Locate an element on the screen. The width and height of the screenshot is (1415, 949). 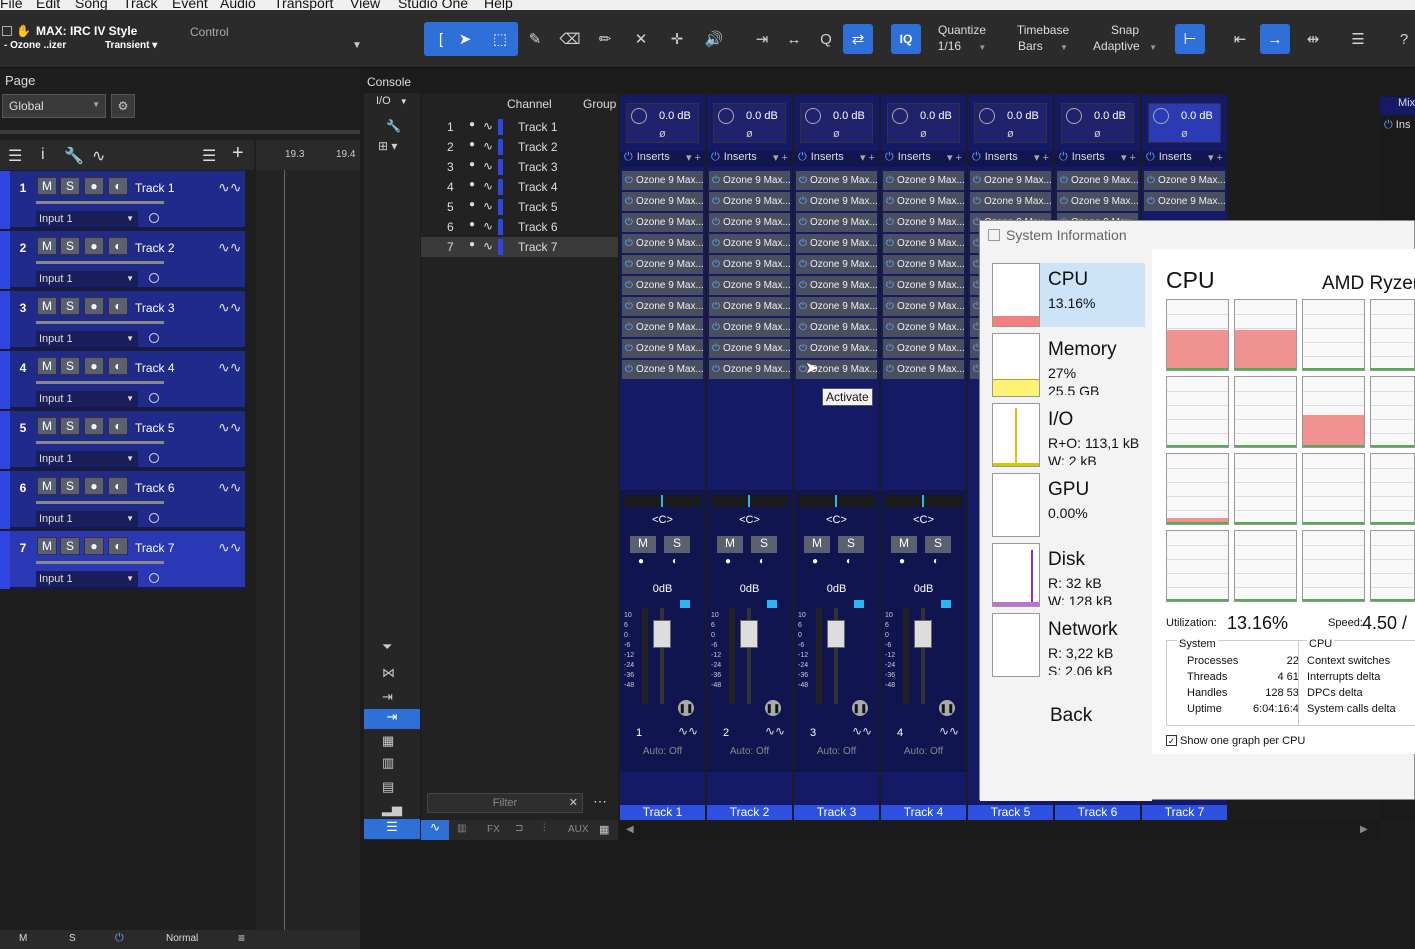
snap-start-icon: ⇥ is located at coordinates (762, 39).